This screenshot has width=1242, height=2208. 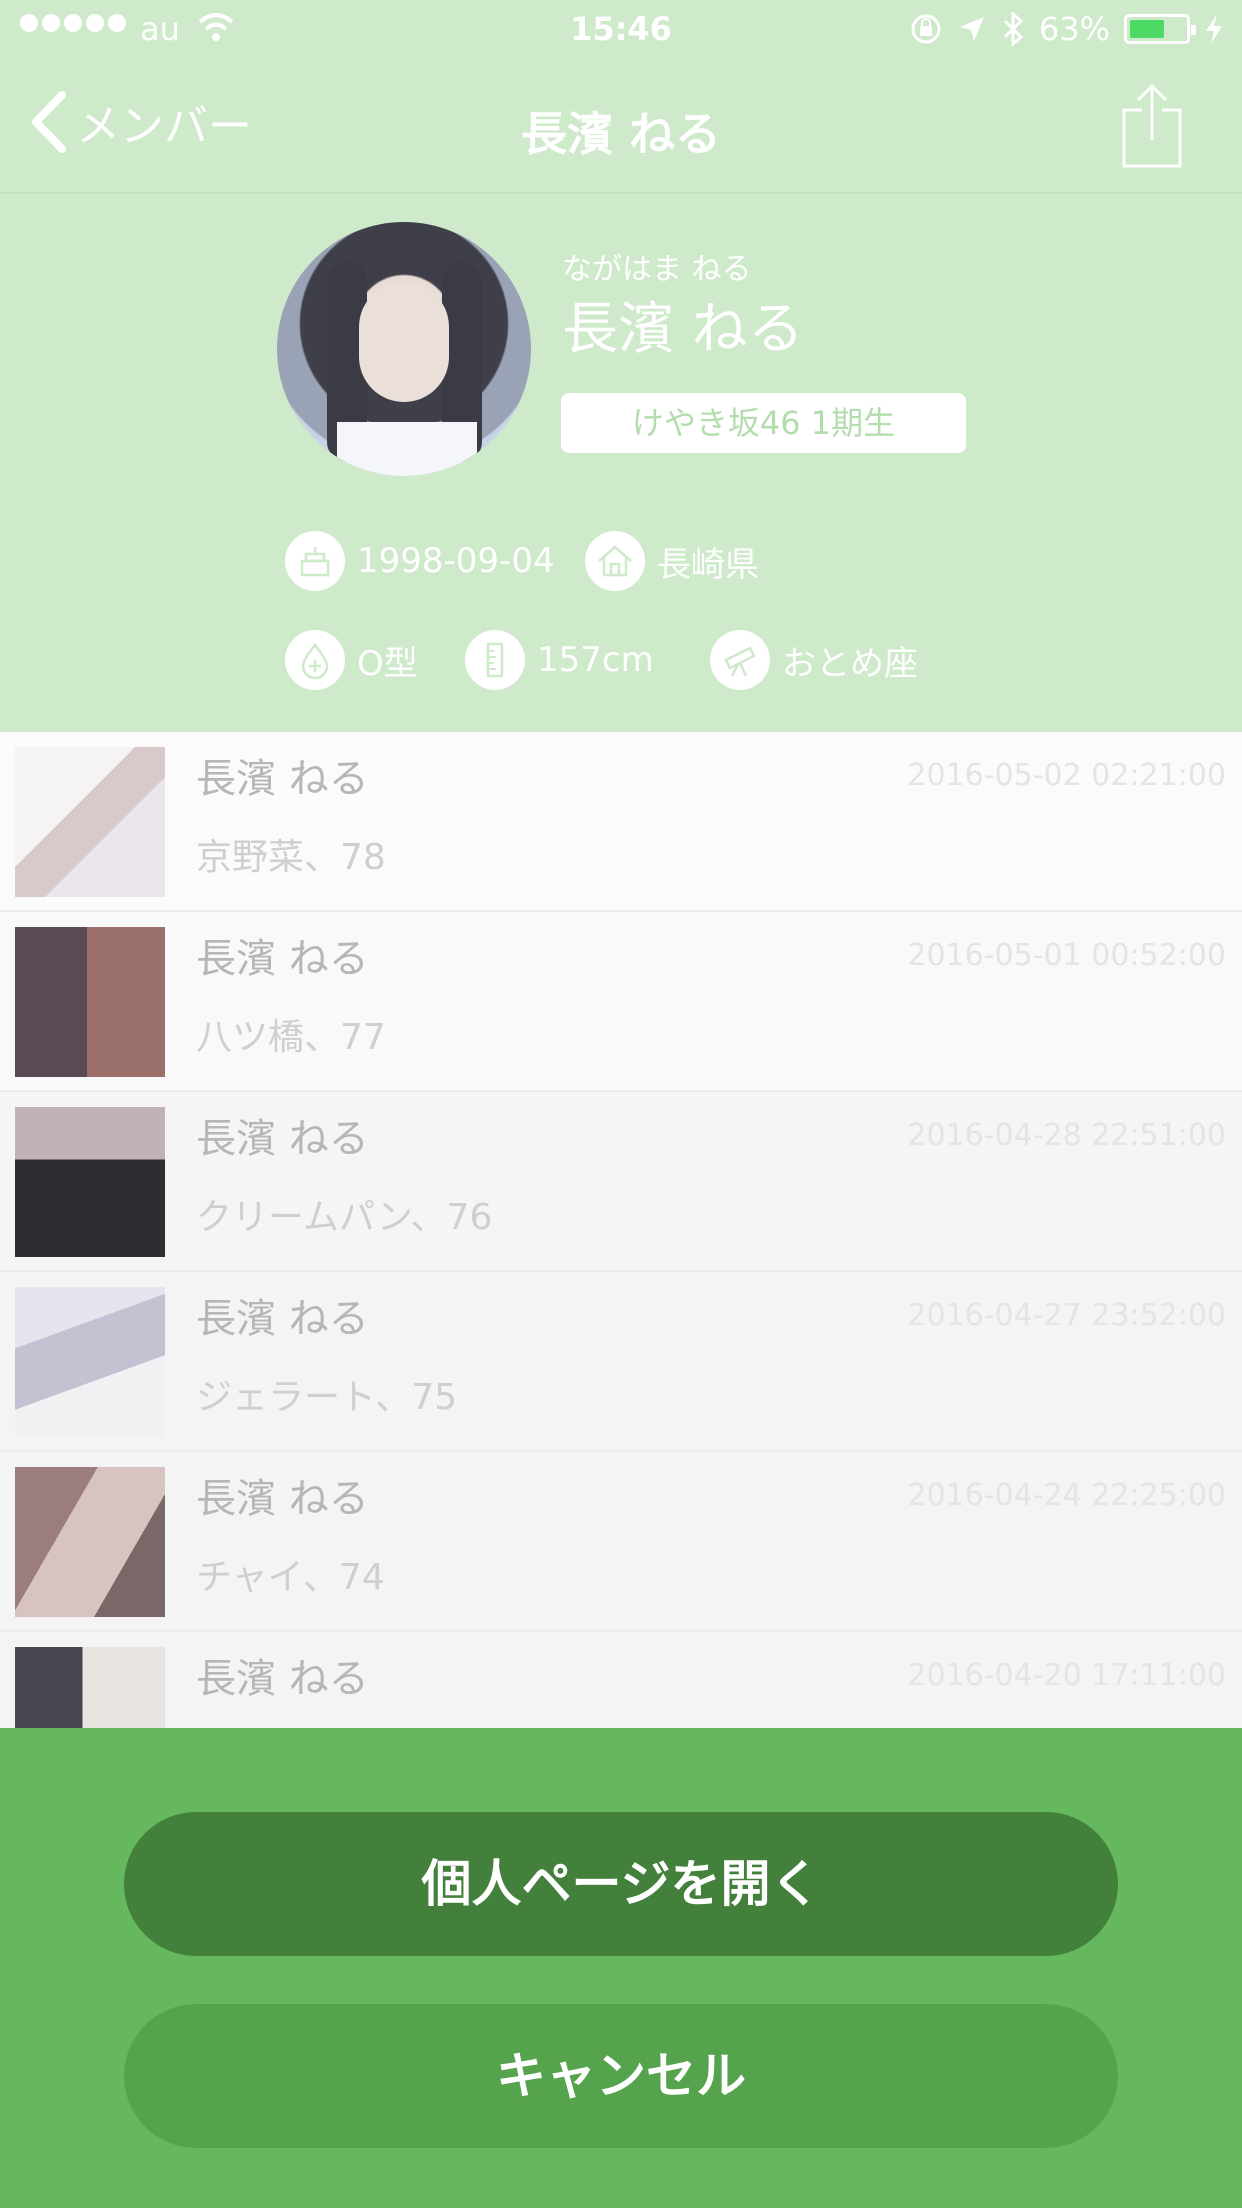 I want to click on ruler-icon, so click(x=495, y=660).